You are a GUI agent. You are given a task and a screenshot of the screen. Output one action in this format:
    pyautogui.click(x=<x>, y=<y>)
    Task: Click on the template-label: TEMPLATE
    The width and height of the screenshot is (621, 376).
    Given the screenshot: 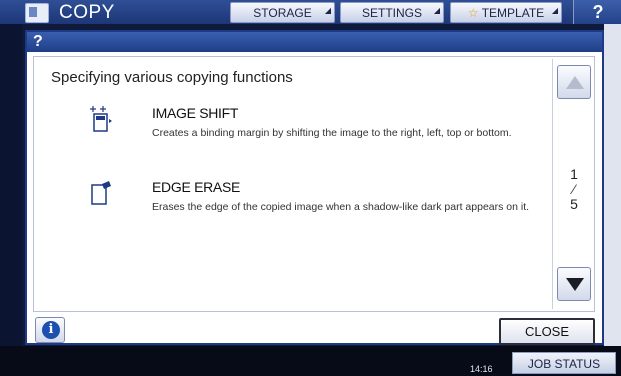 What is the action you would take?
    pyautogui.click(x=513, y=13)
    